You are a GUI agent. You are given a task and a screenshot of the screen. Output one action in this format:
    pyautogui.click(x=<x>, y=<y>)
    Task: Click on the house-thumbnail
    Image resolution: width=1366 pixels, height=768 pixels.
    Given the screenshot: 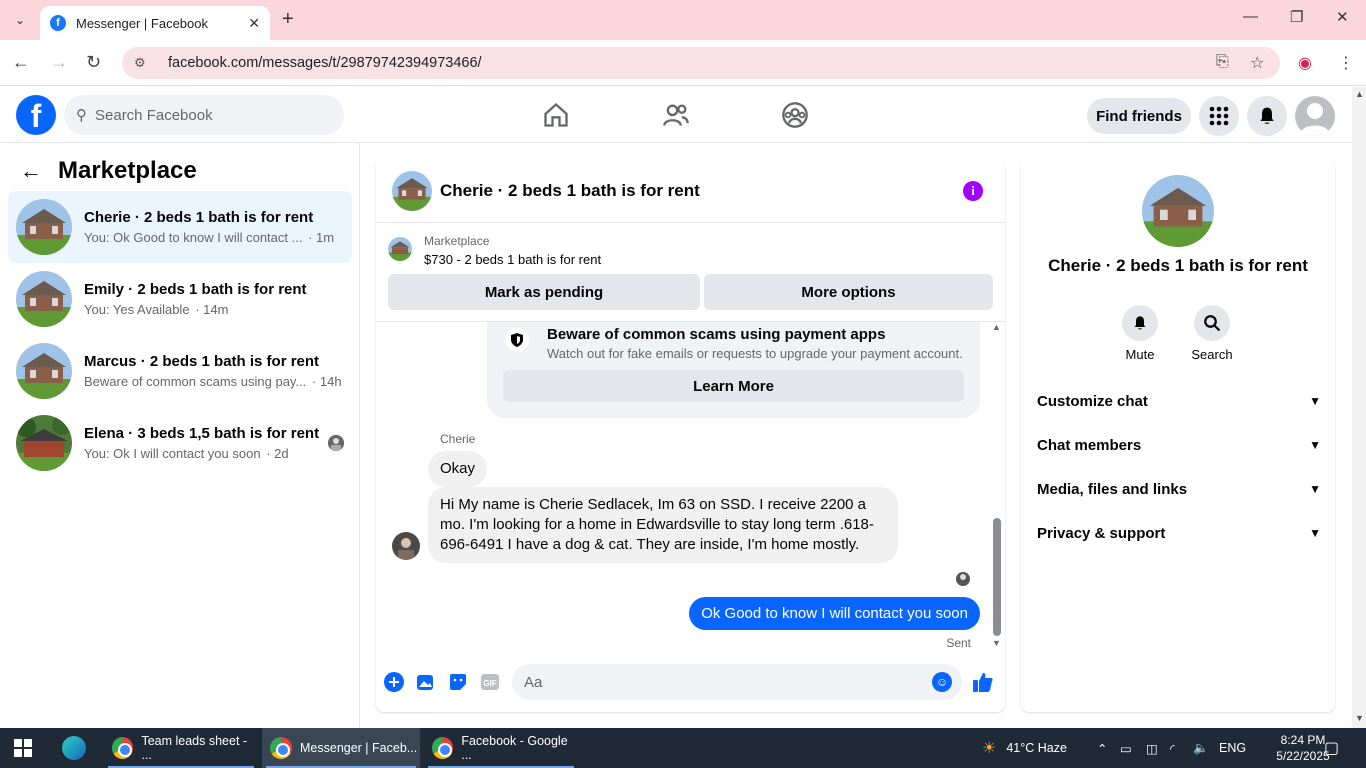 What is the action you would take?
    pyautogui.click(x=44, y=227)
    